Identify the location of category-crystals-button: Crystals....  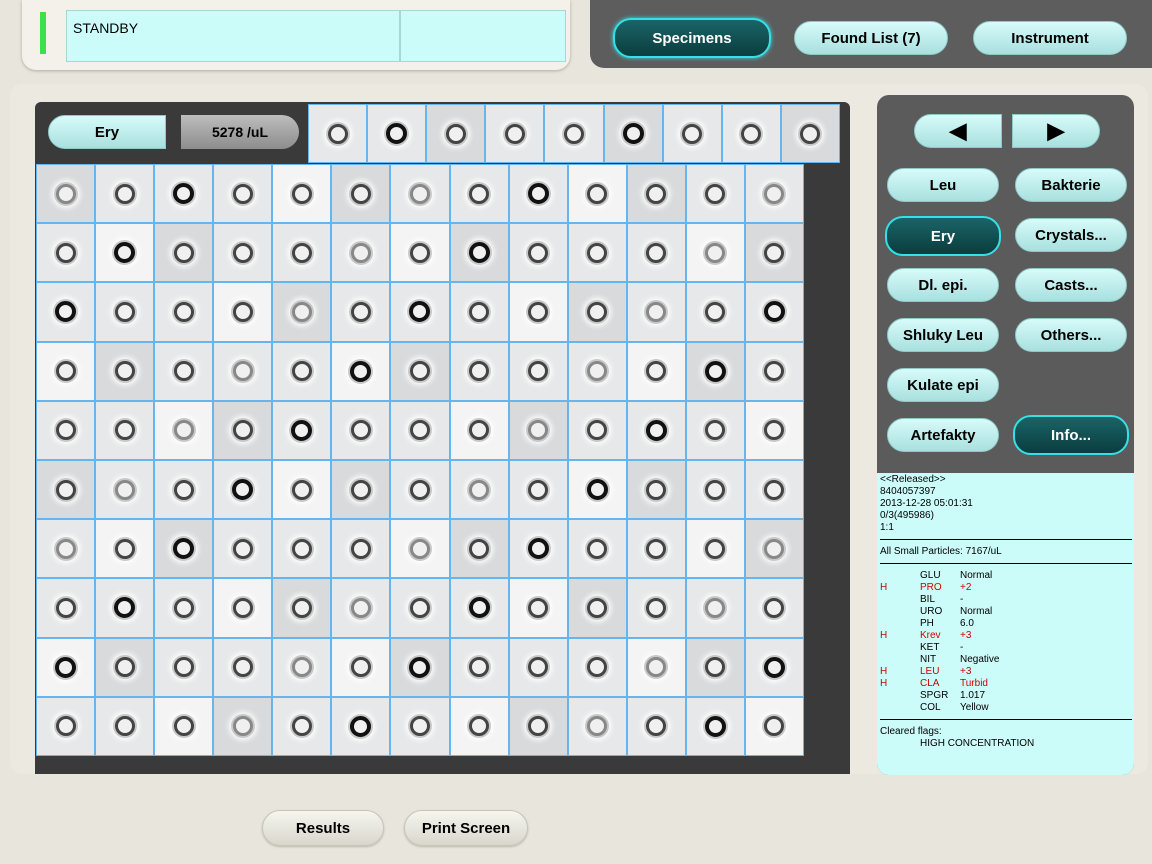
(1071, 235).